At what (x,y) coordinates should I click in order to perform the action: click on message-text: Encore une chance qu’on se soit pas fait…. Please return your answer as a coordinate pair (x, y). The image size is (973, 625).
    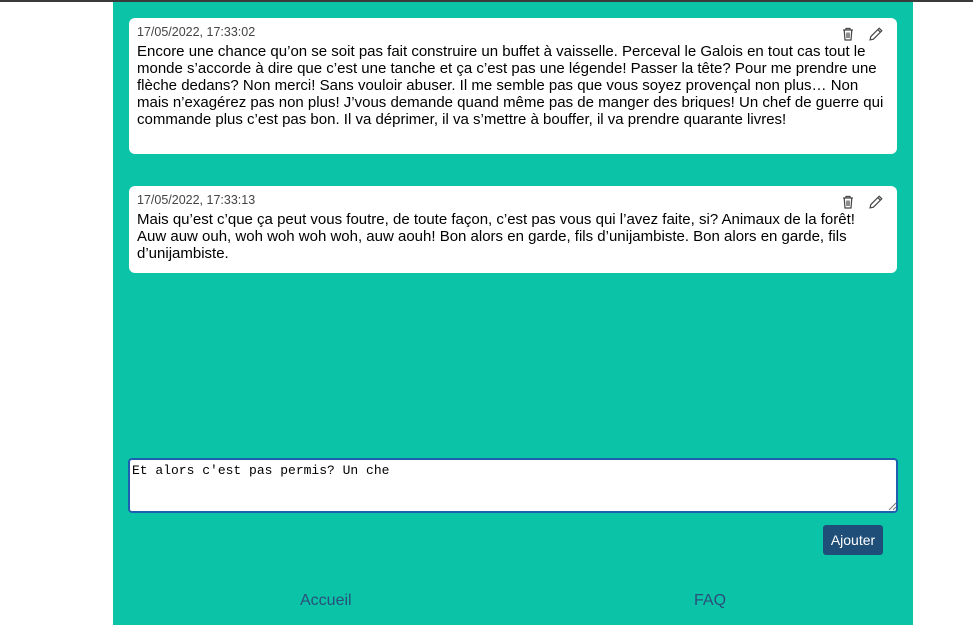
    Looking at the image, I should click on (510, 85).